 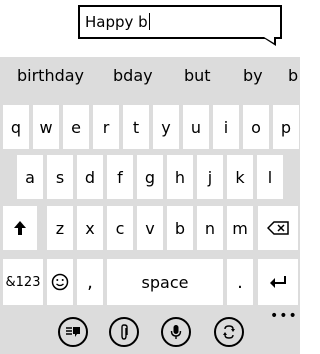 I want to click on key-z: z, so click(x=60, y=228).